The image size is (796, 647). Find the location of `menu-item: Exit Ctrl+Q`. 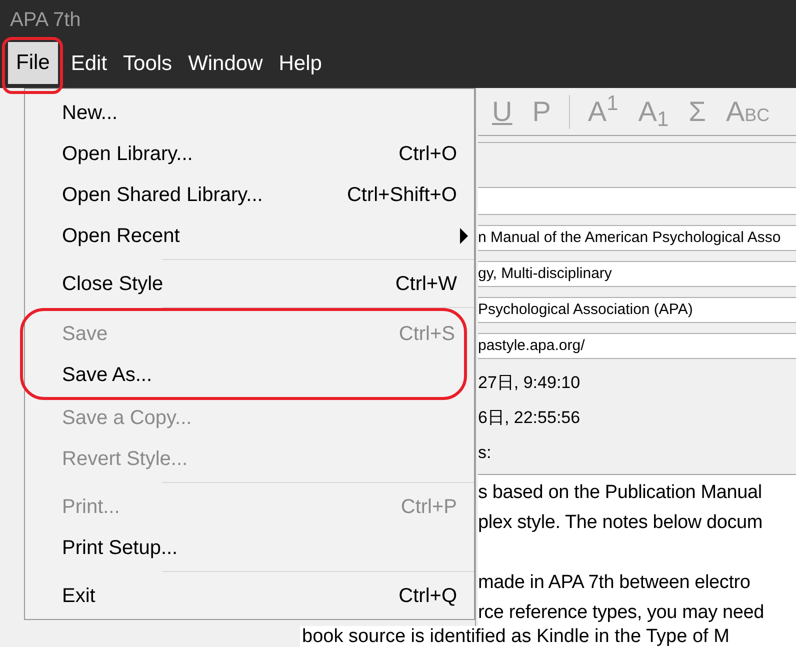

menu-item: Exit Ctrl+Q is located at coordinates (249, 595).